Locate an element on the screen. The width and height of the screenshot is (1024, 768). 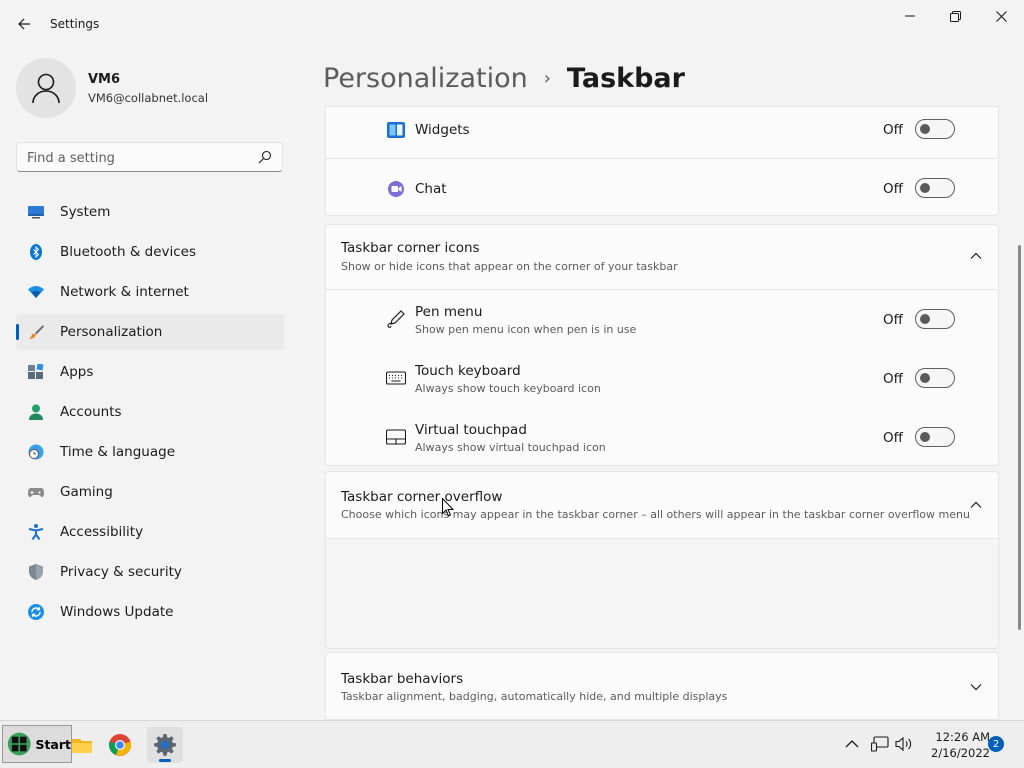
shield-icon is located at coordinates (36, 572).